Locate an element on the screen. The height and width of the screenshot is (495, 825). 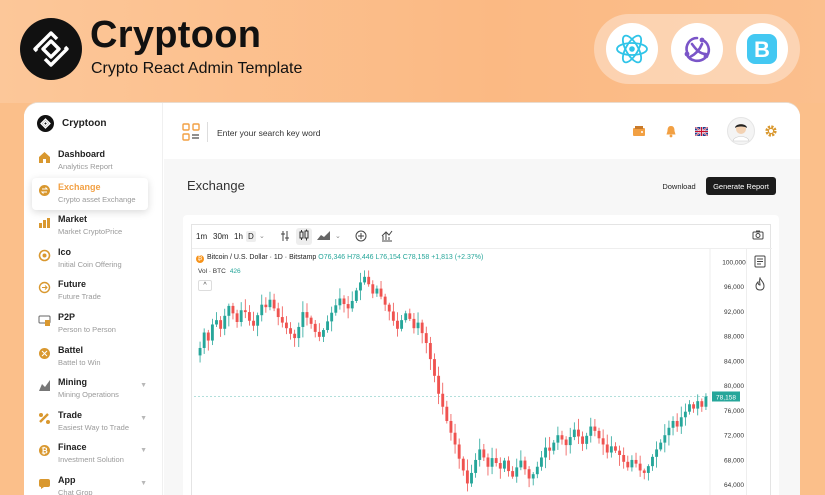
settings-gear-icon is located at coordinates (771, 131).